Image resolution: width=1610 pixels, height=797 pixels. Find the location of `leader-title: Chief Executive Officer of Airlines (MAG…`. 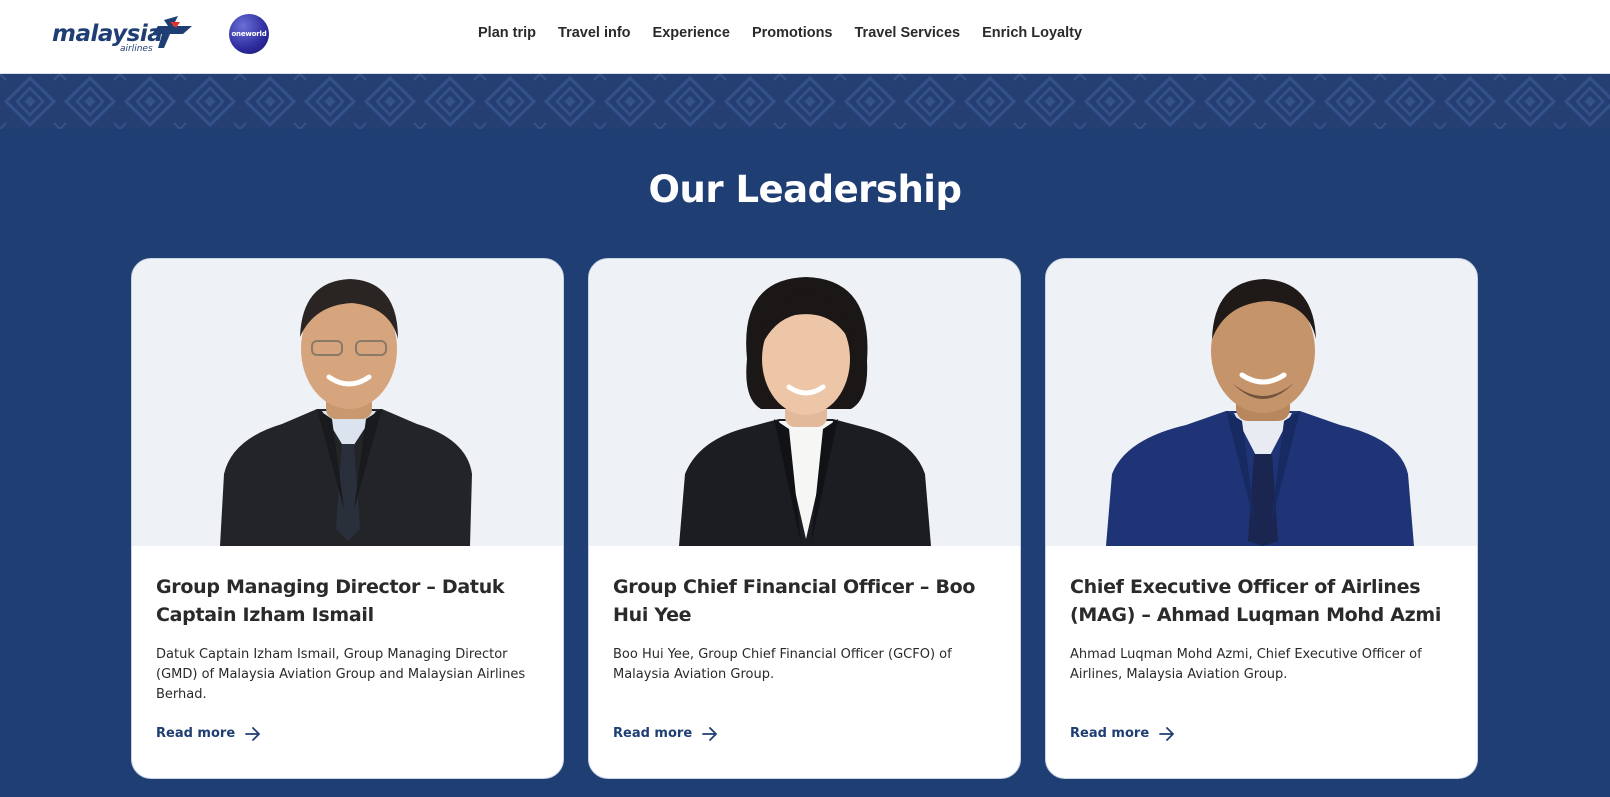

leader-title: Chief Executive Officer of Airlines (MAG… is located at coordinates (1256, 601).